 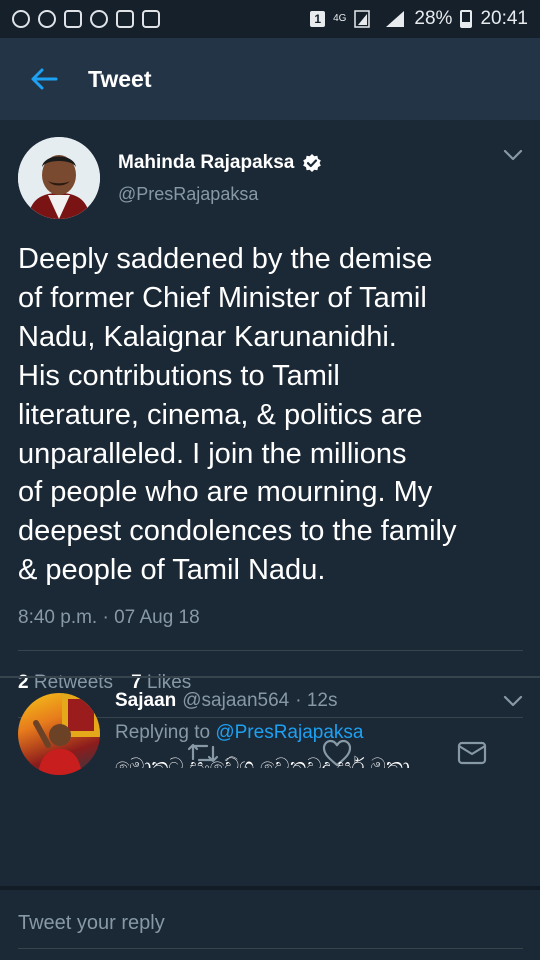 What do you see at coordinates (340, 18) in the screenshot?
I see `network-type: 4G` at bounding box center [340, 18].